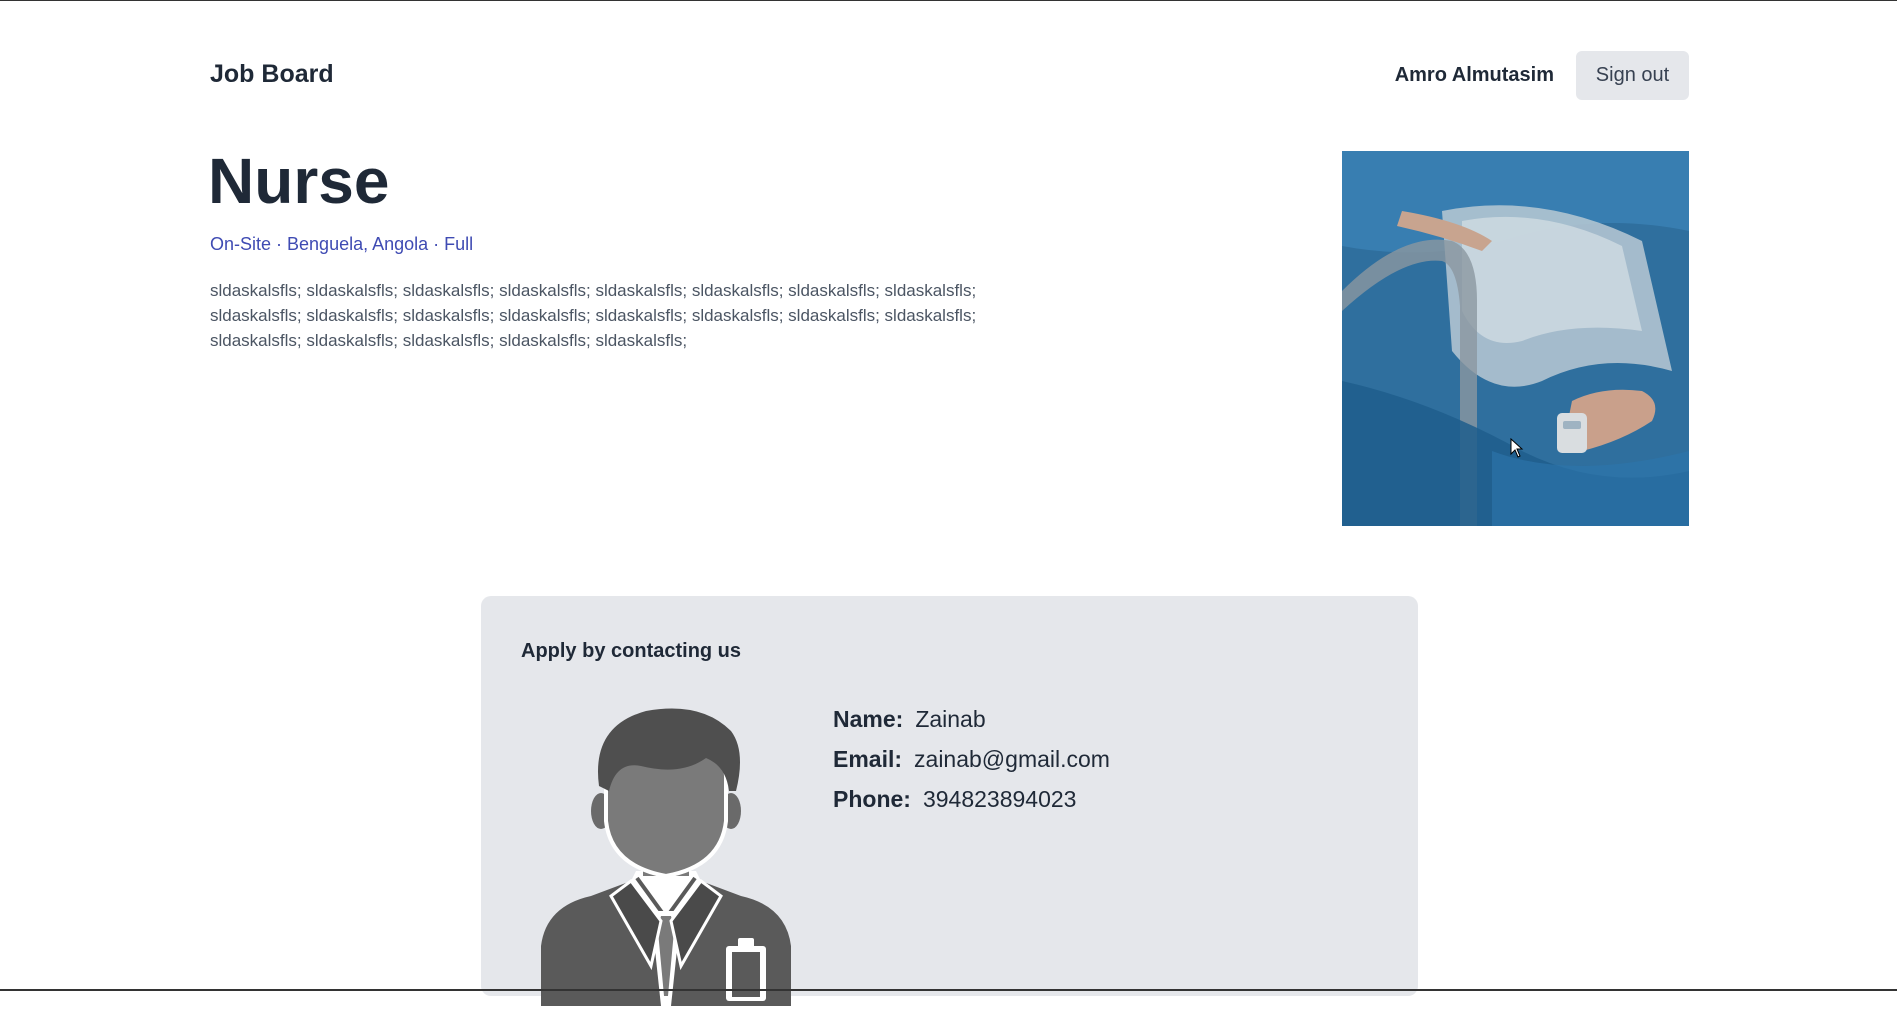  I want to click on name-label: Name:, so click(868, 718).